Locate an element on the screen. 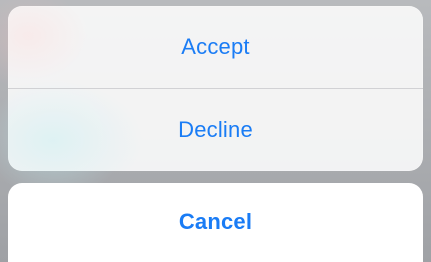 Image resolution: width=431 pixels, height=262 pixels. decline-button-label: Decline is located at coordinates (215, 129).